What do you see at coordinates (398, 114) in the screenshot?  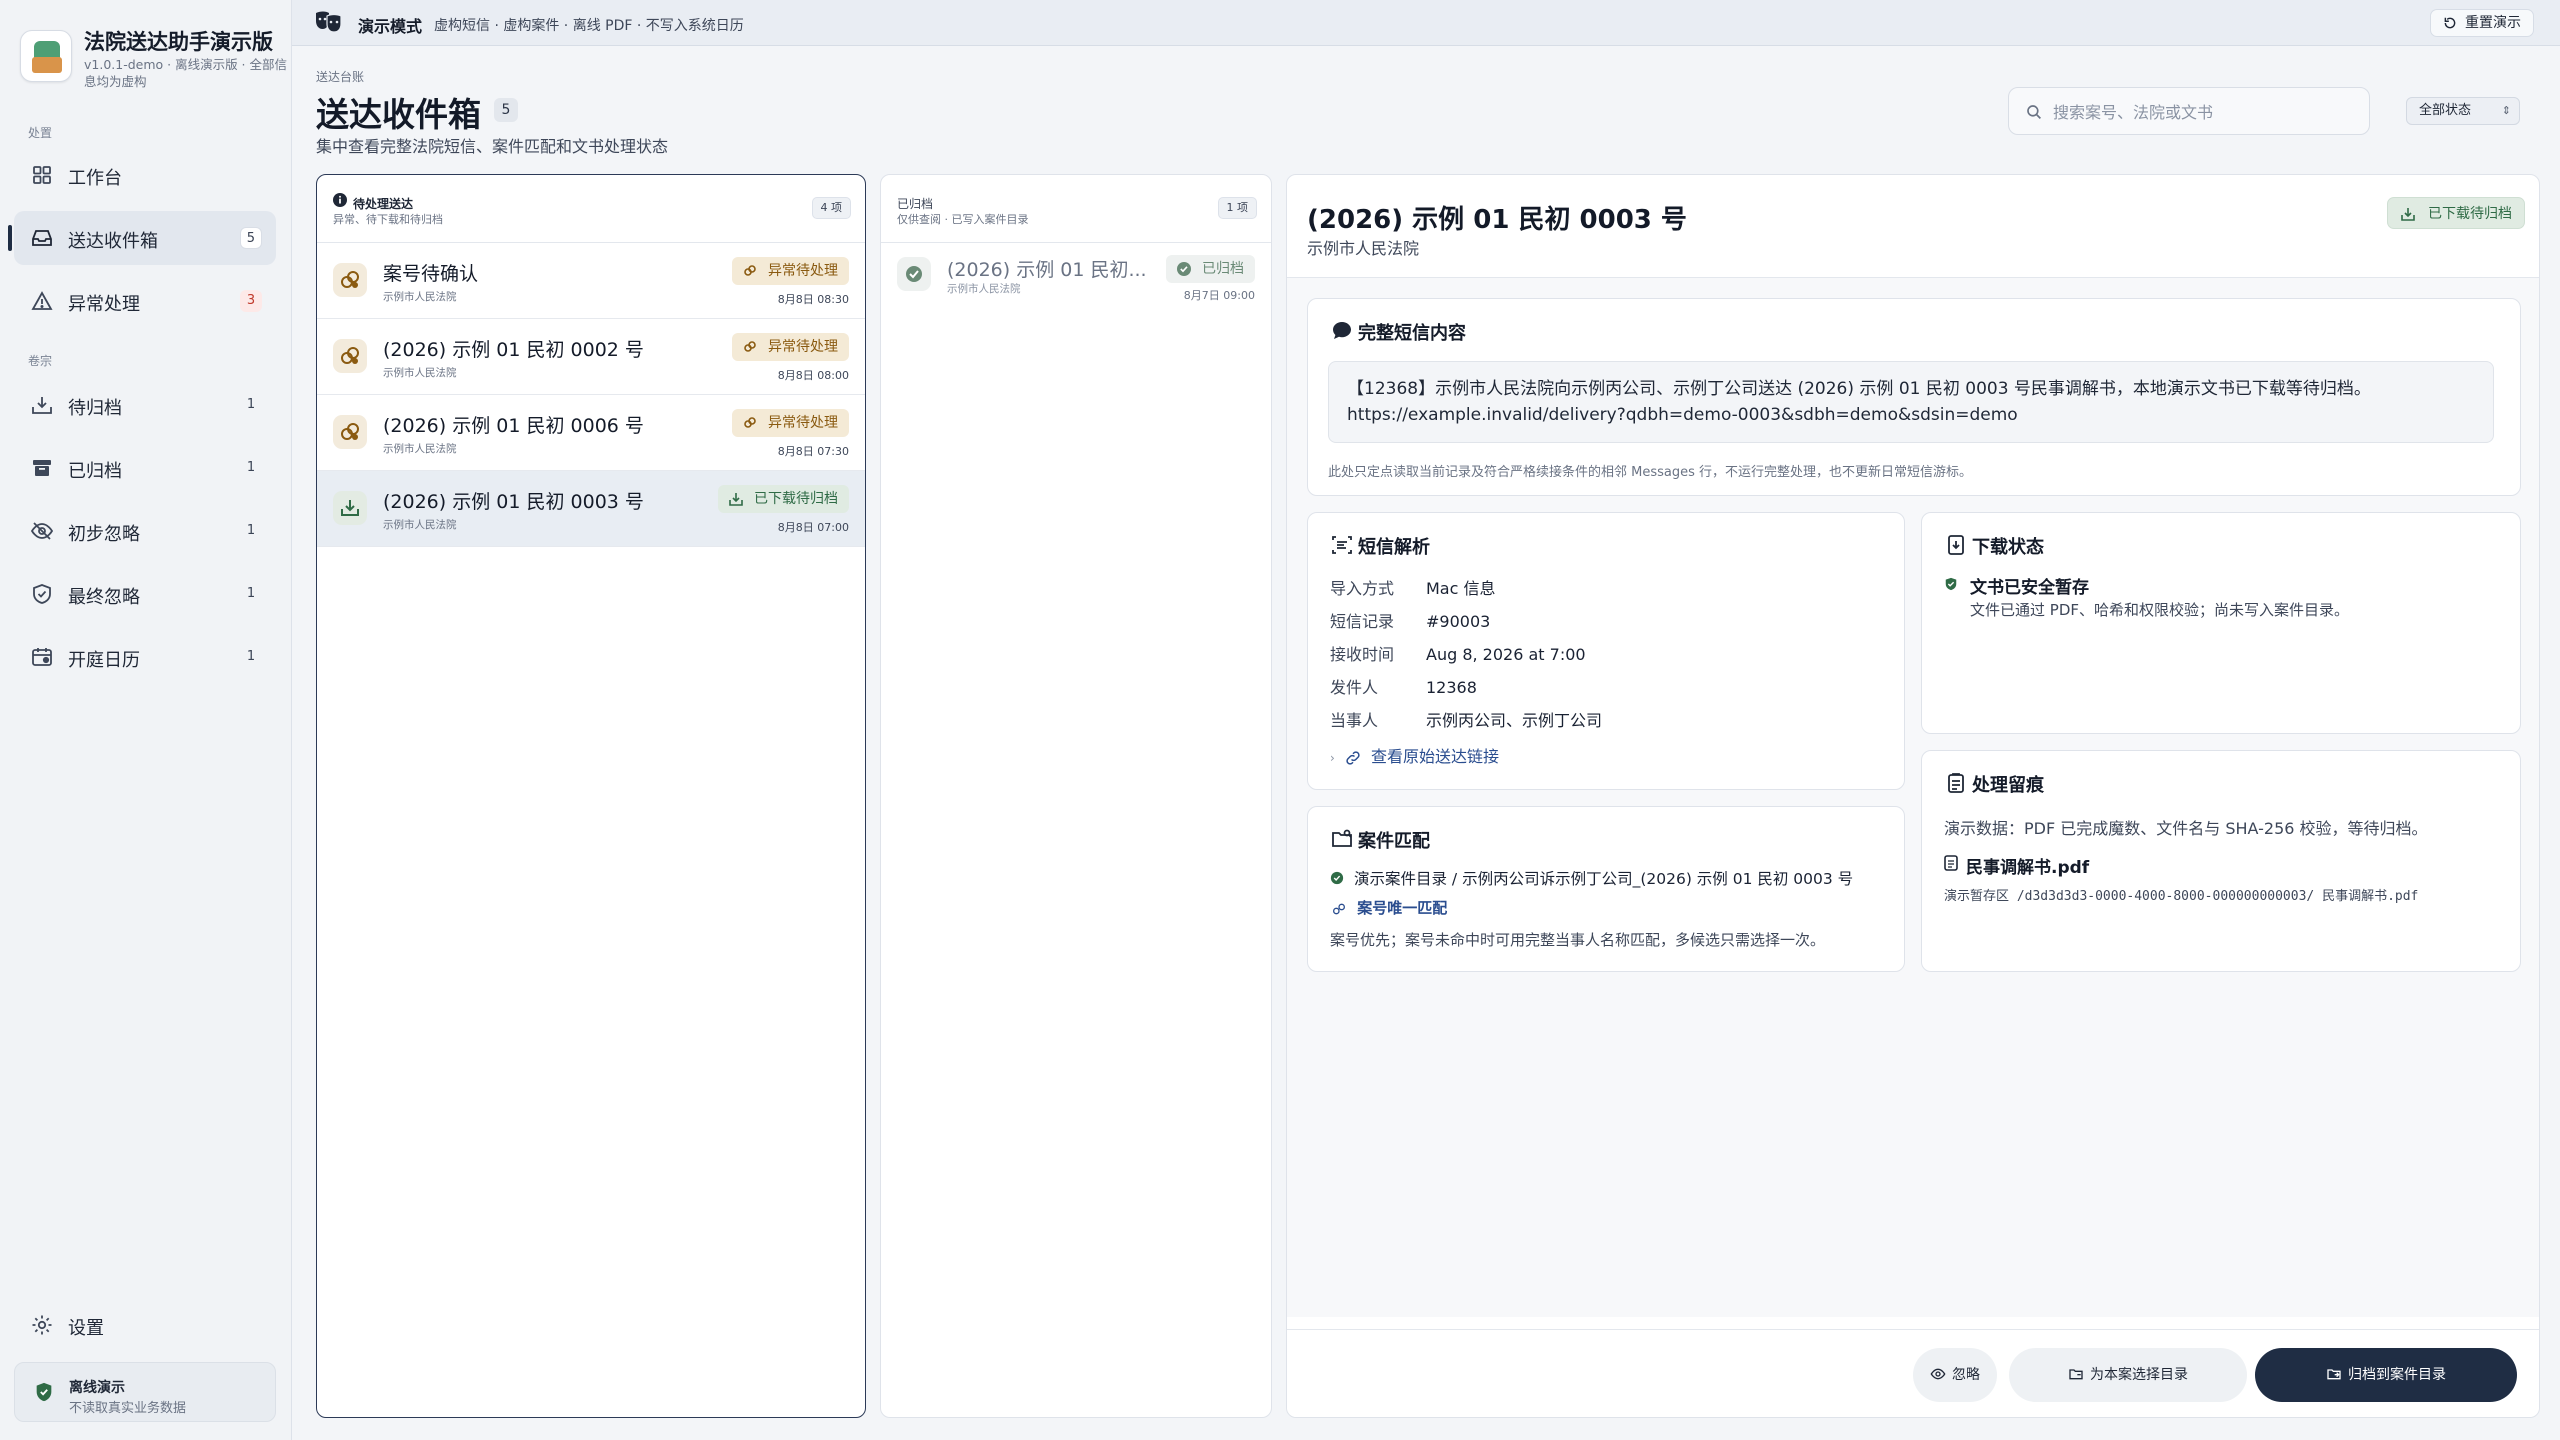 I see `page-title: 送达收件箱` at bounding box center [398, 114].